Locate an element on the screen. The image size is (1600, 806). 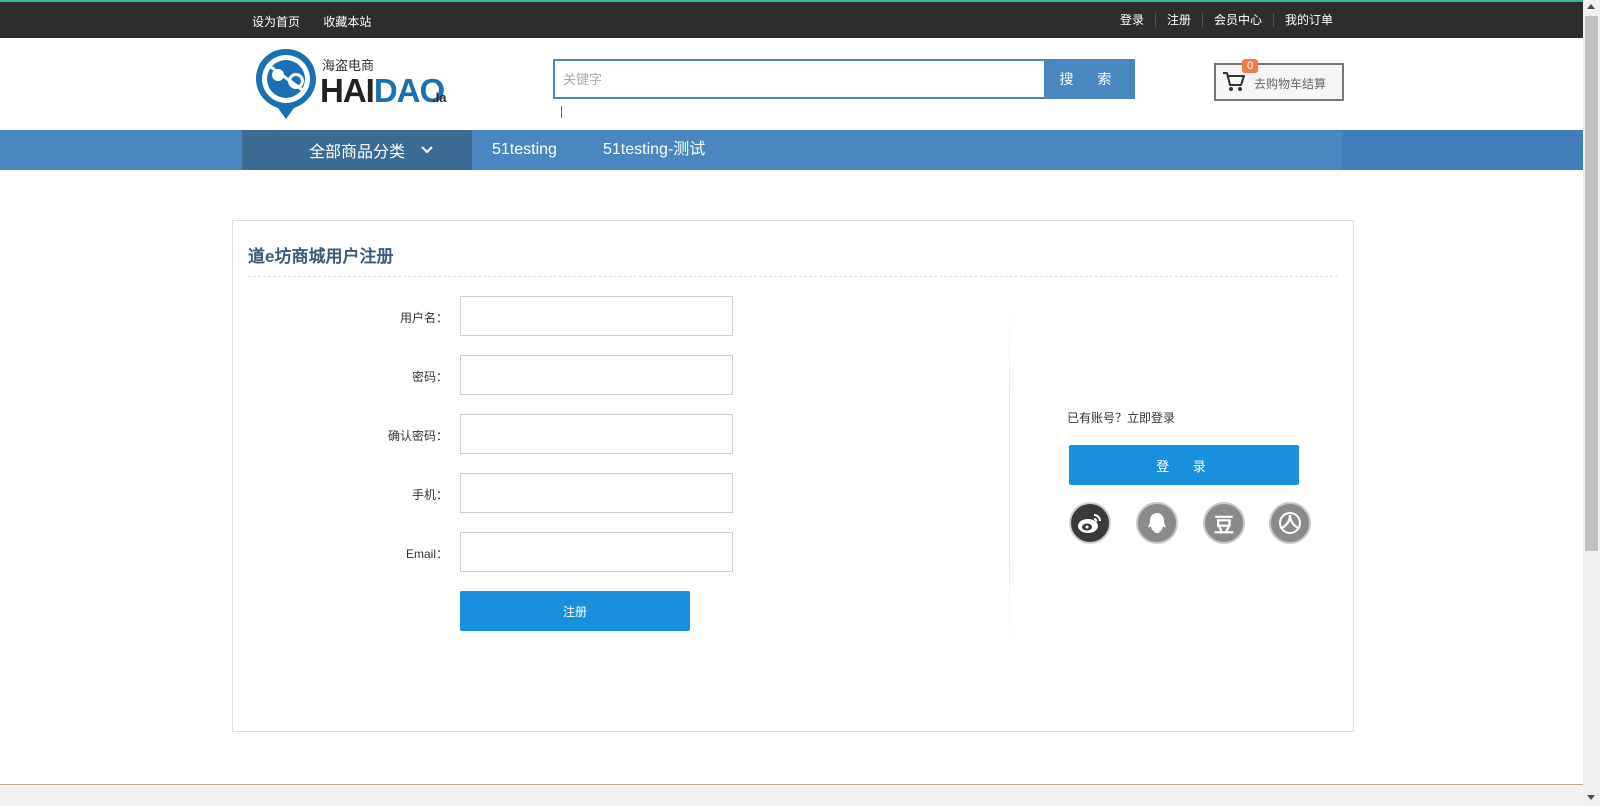
password-row: 密码： is located at coordinates (483, 375).